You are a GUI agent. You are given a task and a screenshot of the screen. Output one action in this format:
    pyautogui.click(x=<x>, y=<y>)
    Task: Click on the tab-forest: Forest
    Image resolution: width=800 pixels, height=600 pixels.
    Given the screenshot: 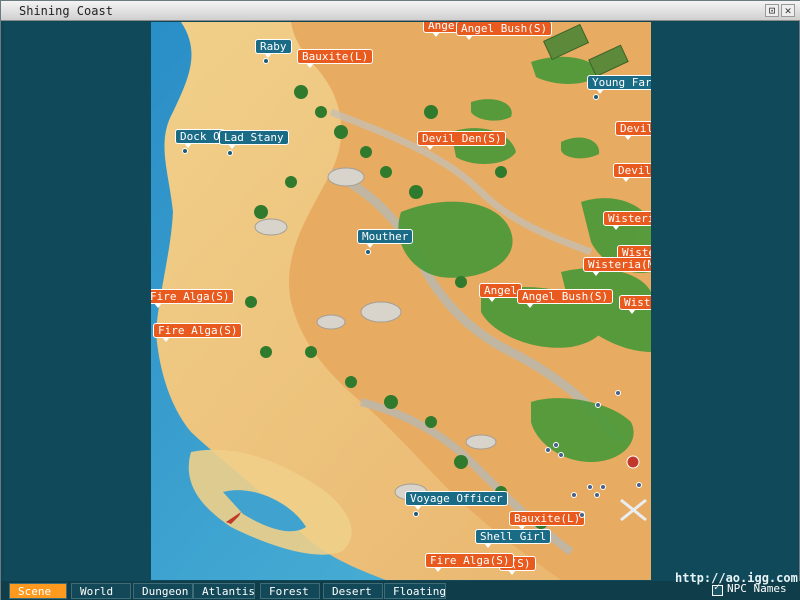 What is the action you would take?
    pyautogui.click(x=290, y=591)
    